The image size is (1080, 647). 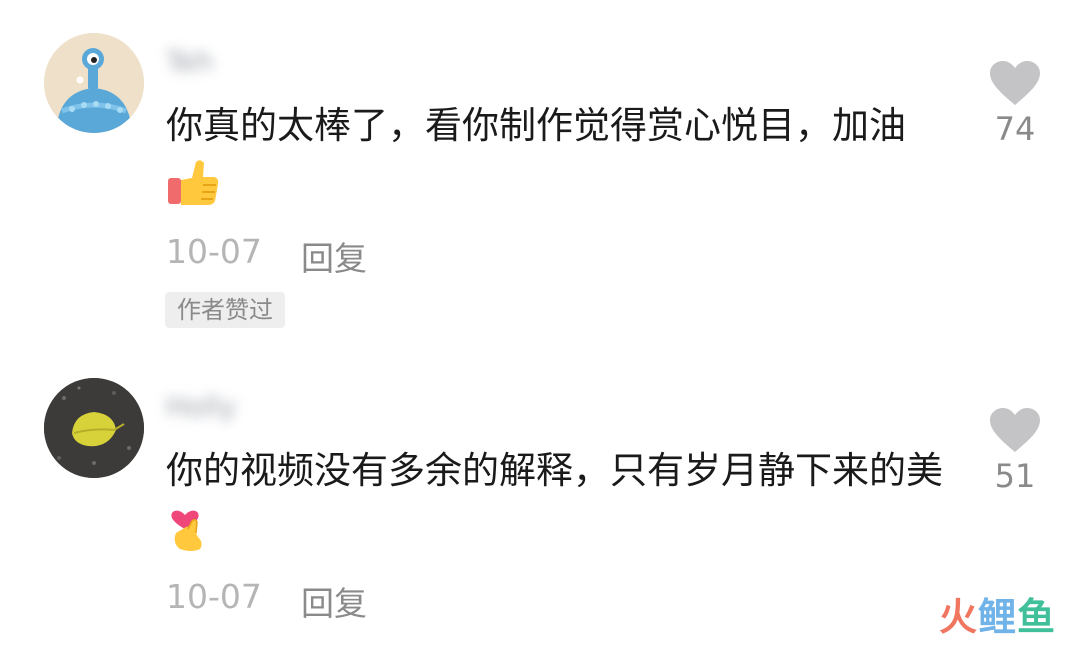 I want to click on watermark-logo: 火鲤鱼, so click(x=997, y=613).